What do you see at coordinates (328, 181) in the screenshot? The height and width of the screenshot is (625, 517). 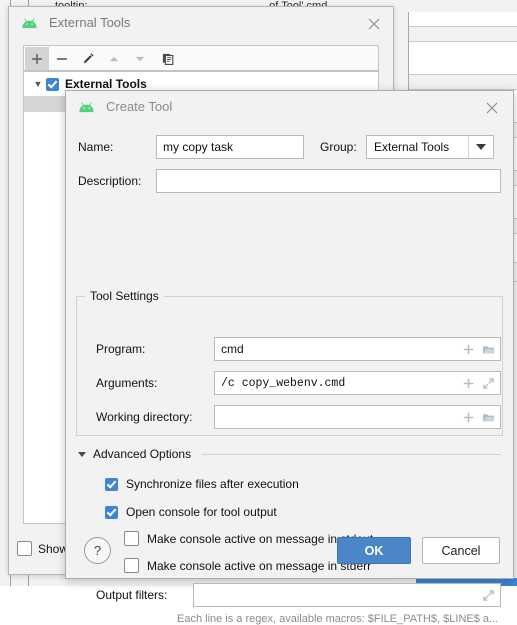 I see `description-input` at bounding box center [328, 181].